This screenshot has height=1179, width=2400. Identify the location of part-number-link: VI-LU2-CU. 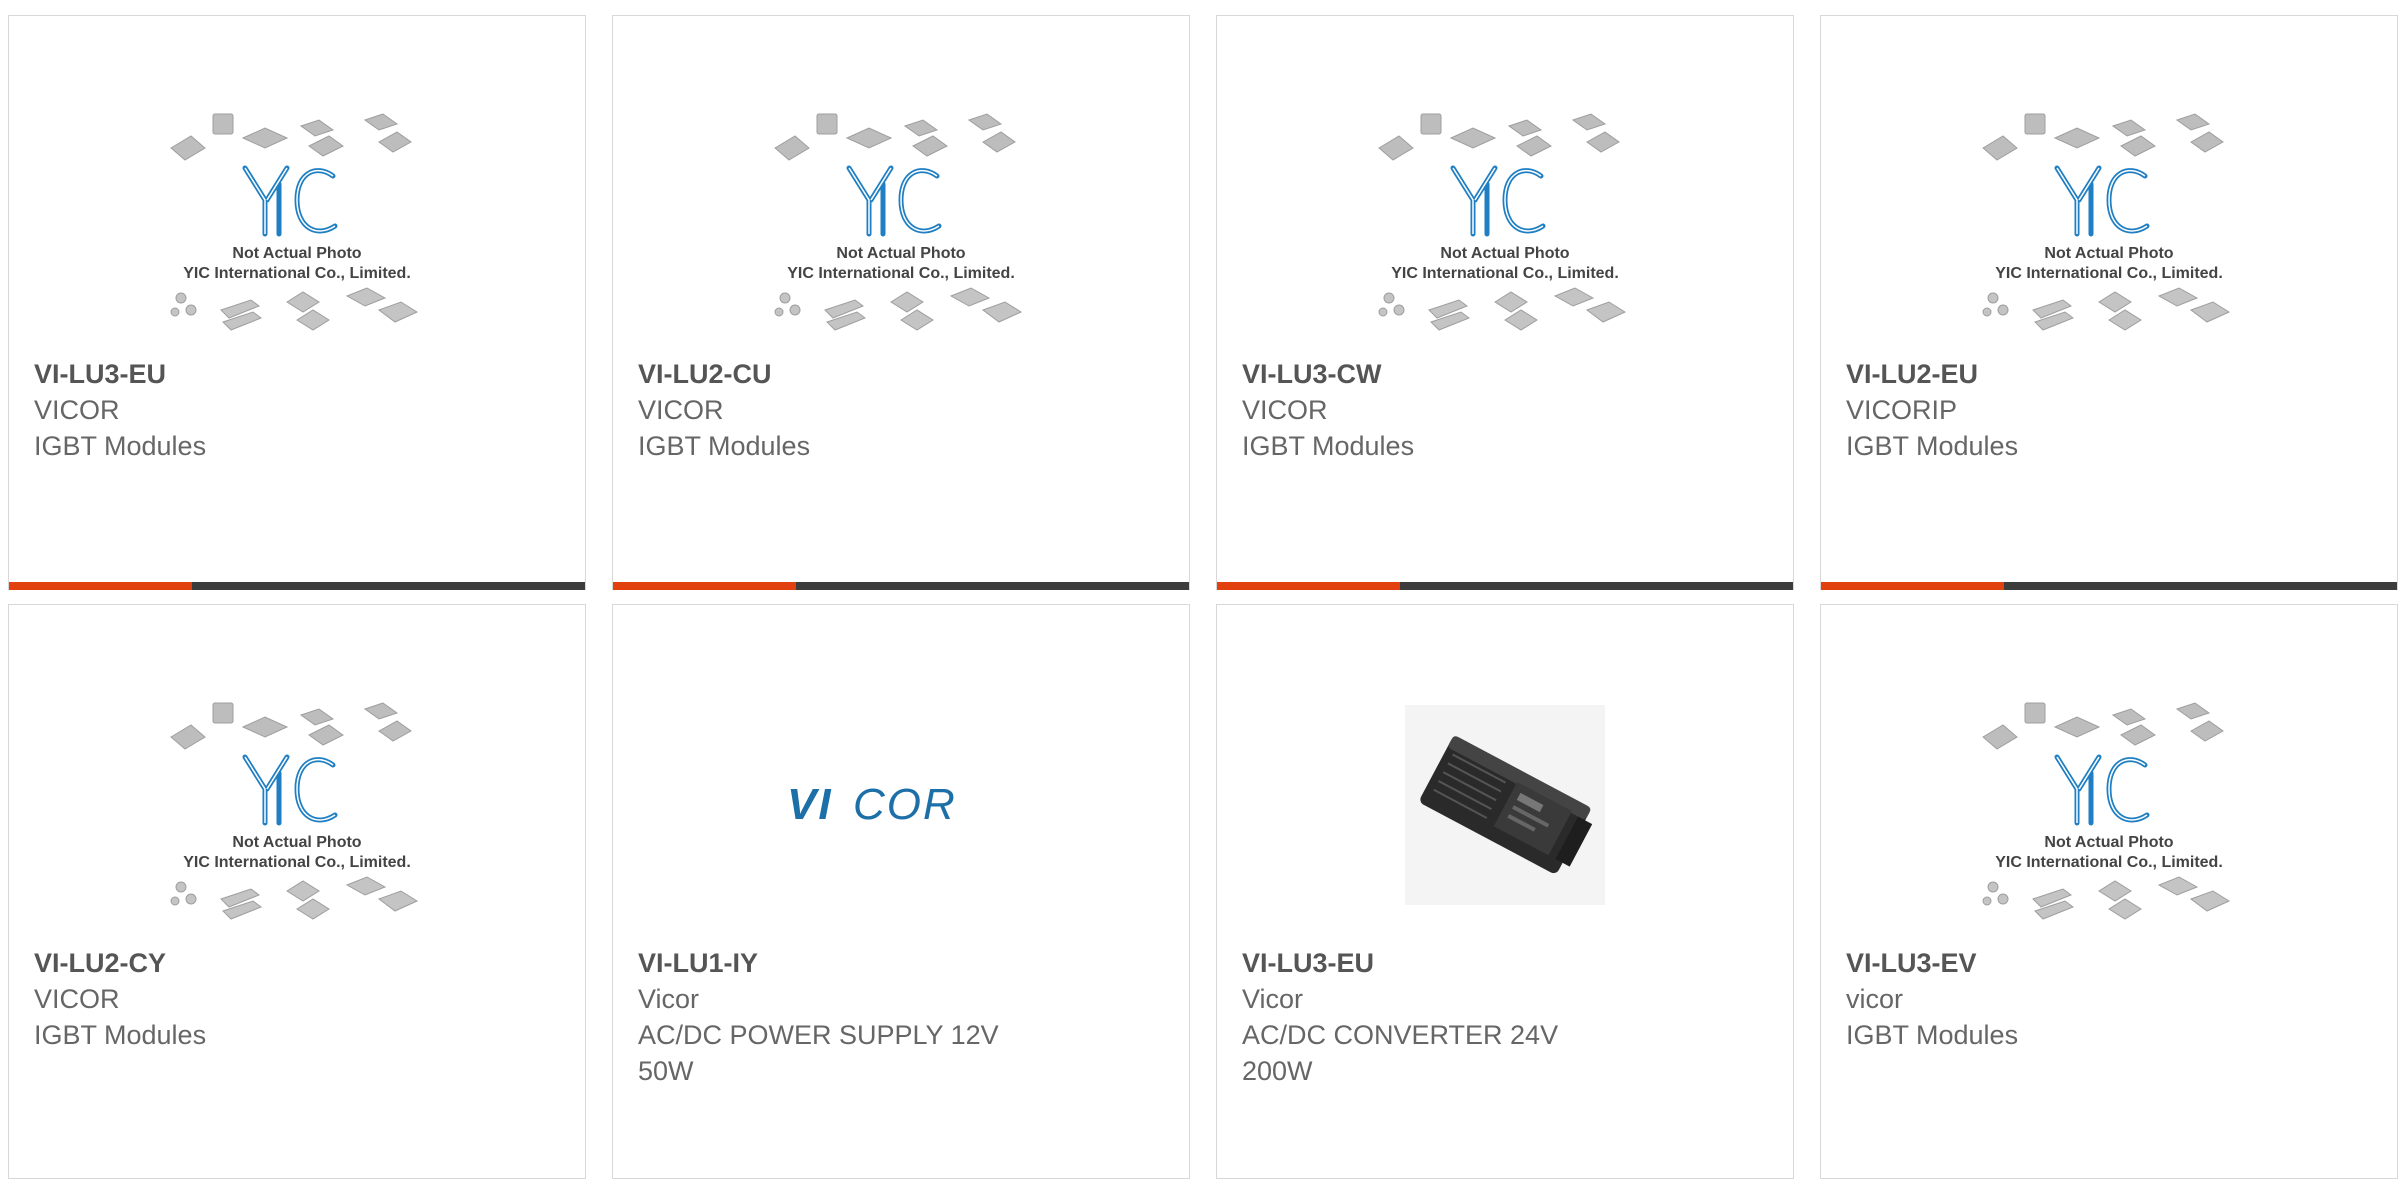
(833, 374).